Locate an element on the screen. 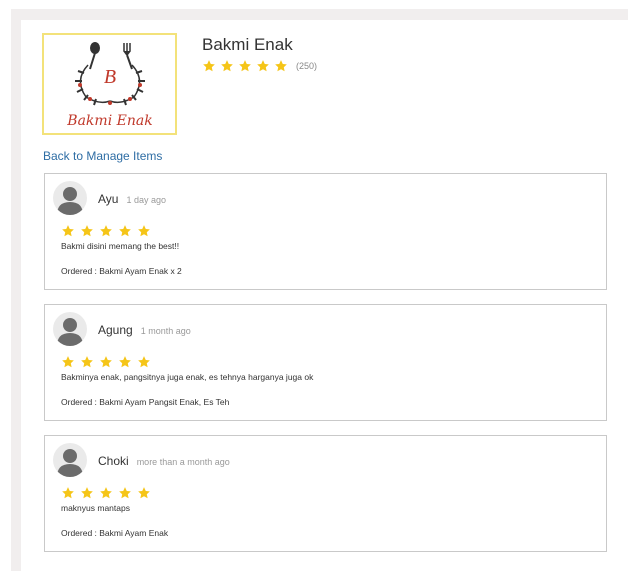 This screenshot has height=571, width=628. logo-text: Bakmi Enak is located at coordinates (109, 121).